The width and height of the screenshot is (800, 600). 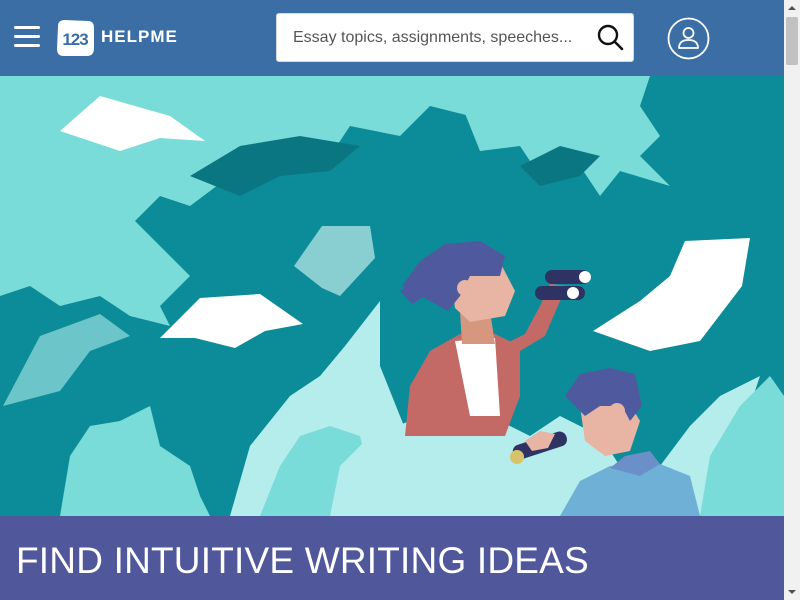 I want to click on scrollbar-thumb, so click(x=792, y=41).